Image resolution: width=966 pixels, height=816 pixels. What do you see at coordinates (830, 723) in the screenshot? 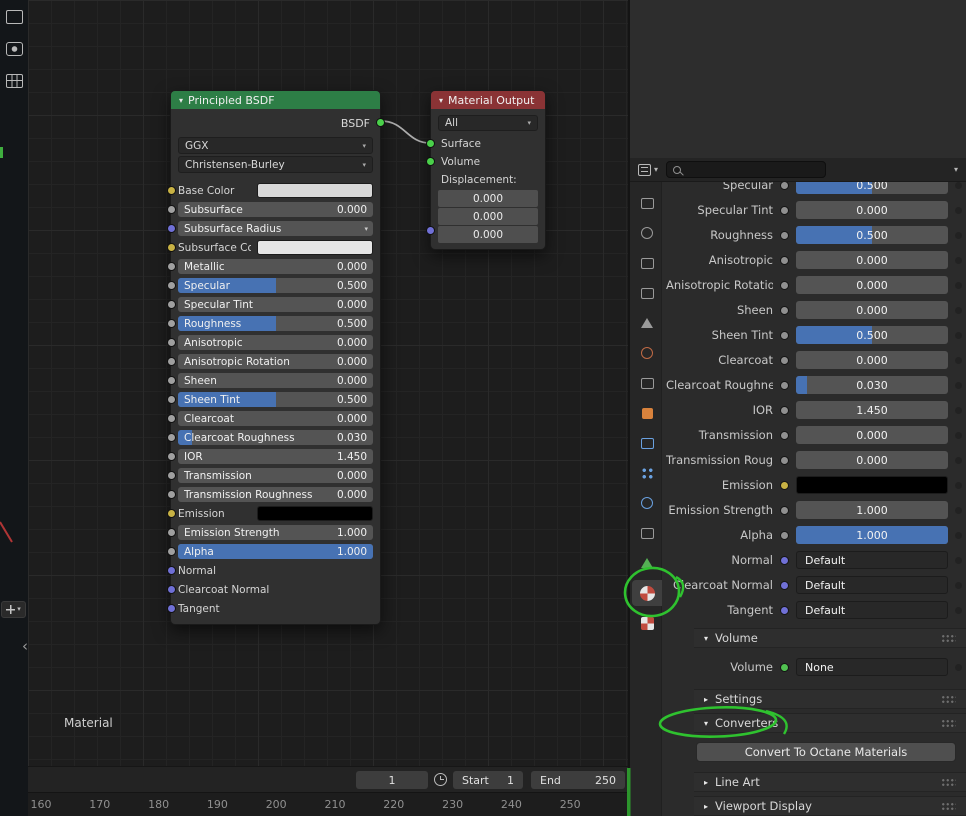
I see `converters-panel-header: ▾ Converters` at bounding box center [830, 723].